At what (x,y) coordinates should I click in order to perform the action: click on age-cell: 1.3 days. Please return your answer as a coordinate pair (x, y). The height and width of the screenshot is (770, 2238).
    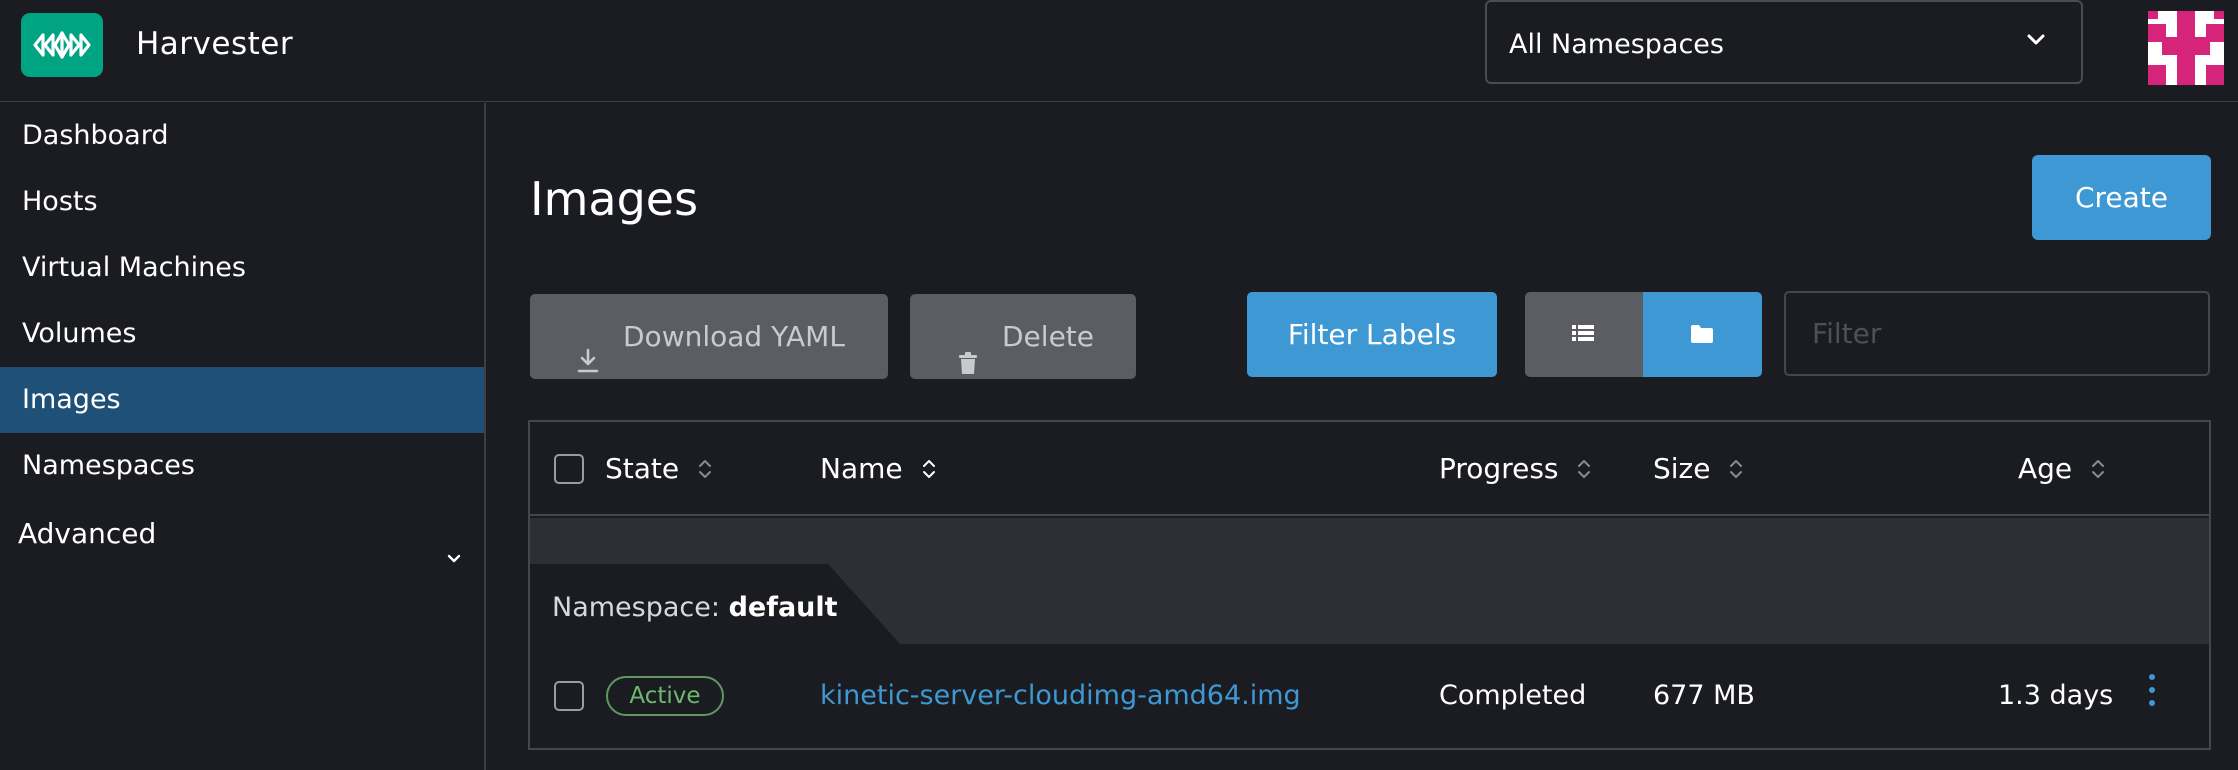
    Looking at the image, I should click on (2056, 695).